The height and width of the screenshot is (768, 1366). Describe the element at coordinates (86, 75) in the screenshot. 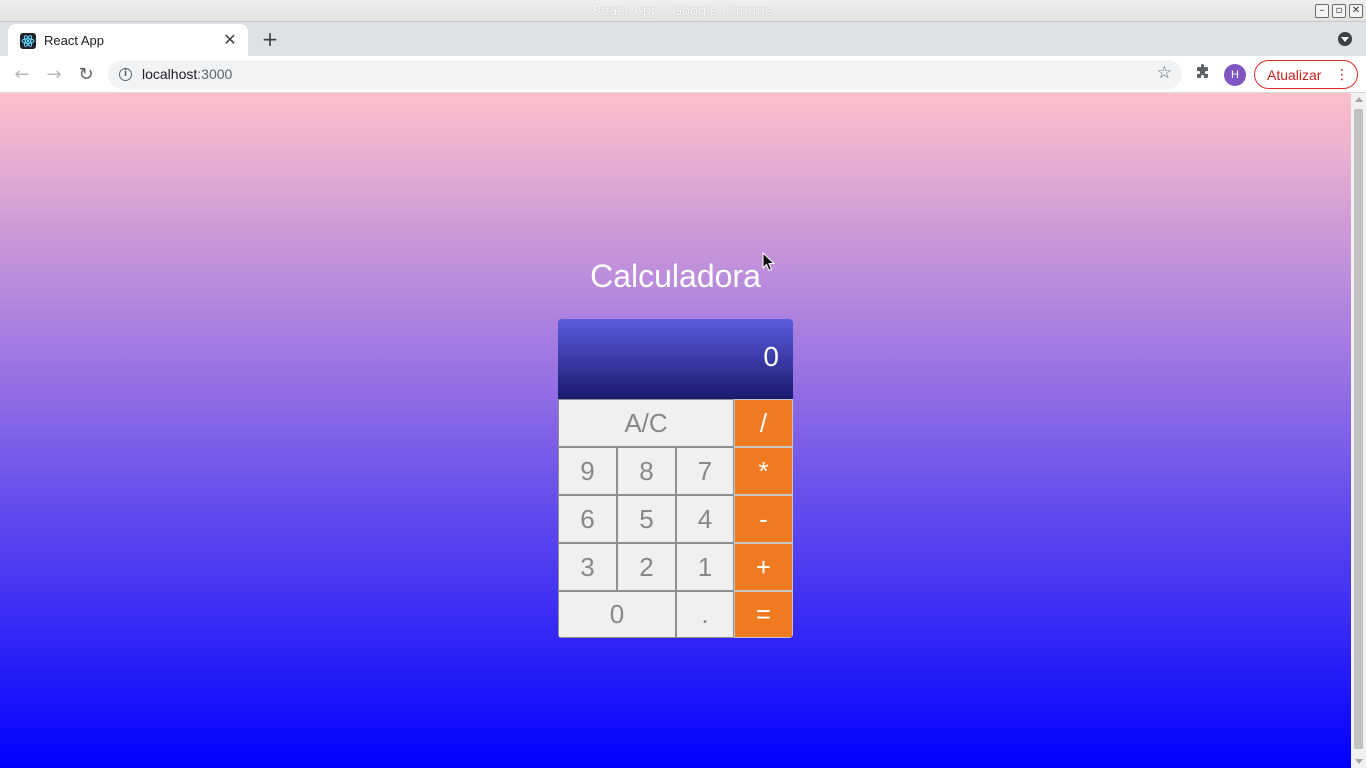

I see `reload-button: ↻` at that location.